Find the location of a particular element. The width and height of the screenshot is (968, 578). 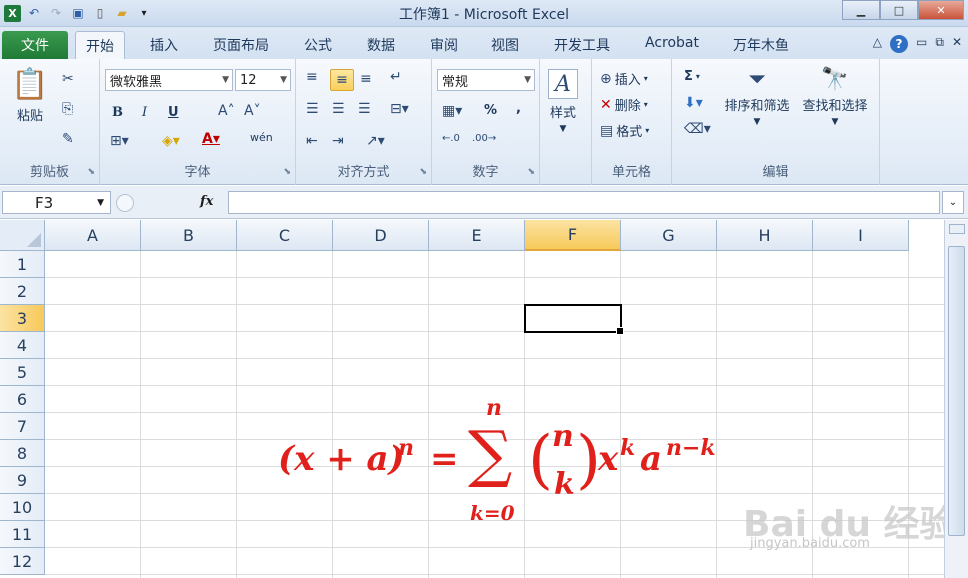

bold-button: B is located at coordinates (117, 112).